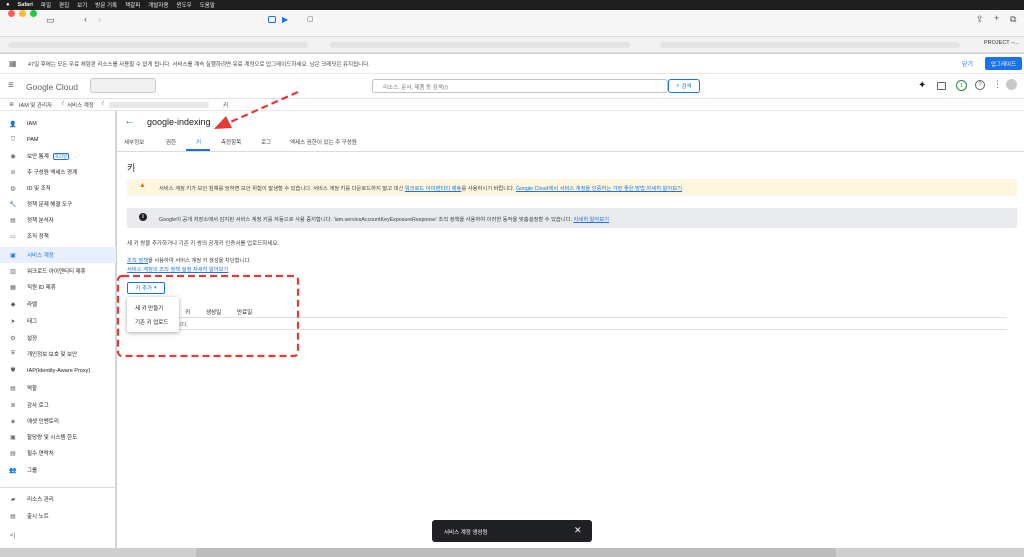 The width and height of the screenshot is (1024, 557). What do you see at coordinates (262, 108) in the screenshot?
I see `annotation-arrow-line` at bounding box center [262, 108].